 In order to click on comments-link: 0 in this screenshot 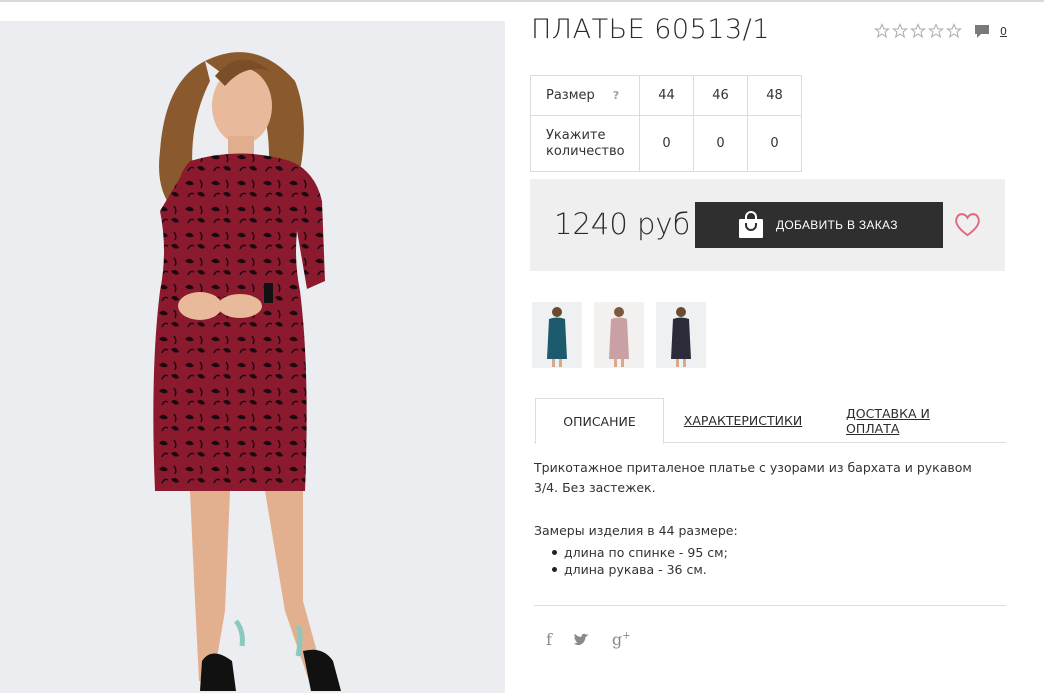, I will do `click(990, 31)`.